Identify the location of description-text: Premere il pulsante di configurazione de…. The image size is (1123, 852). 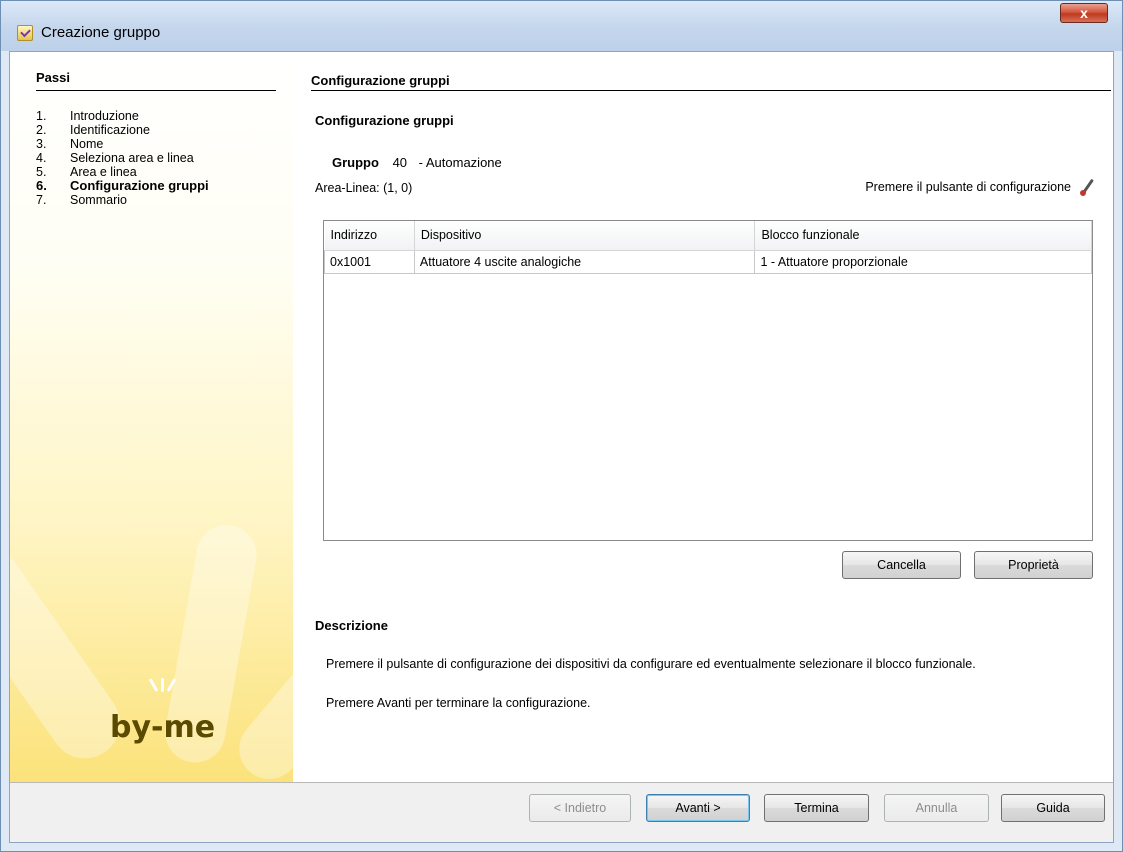
(651, 664).